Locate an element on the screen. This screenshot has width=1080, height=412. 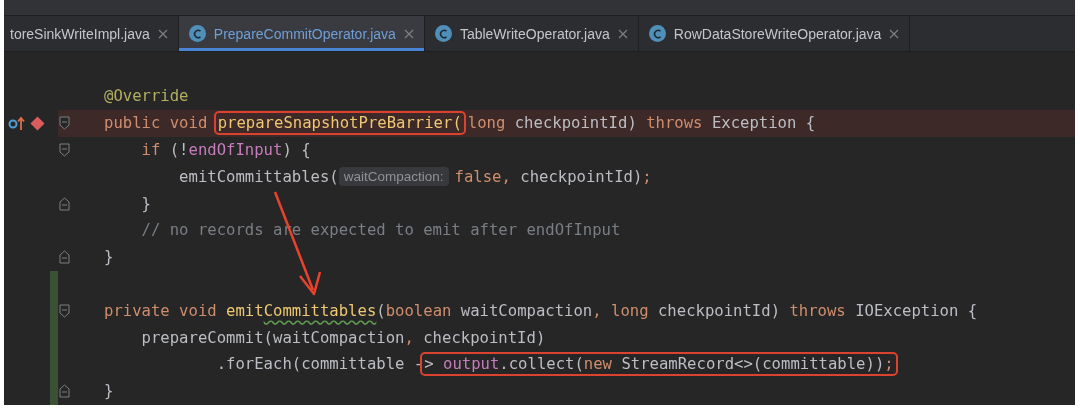
editor-tab: PrepareCommitOperator.java is located at coordinates (301, 33).